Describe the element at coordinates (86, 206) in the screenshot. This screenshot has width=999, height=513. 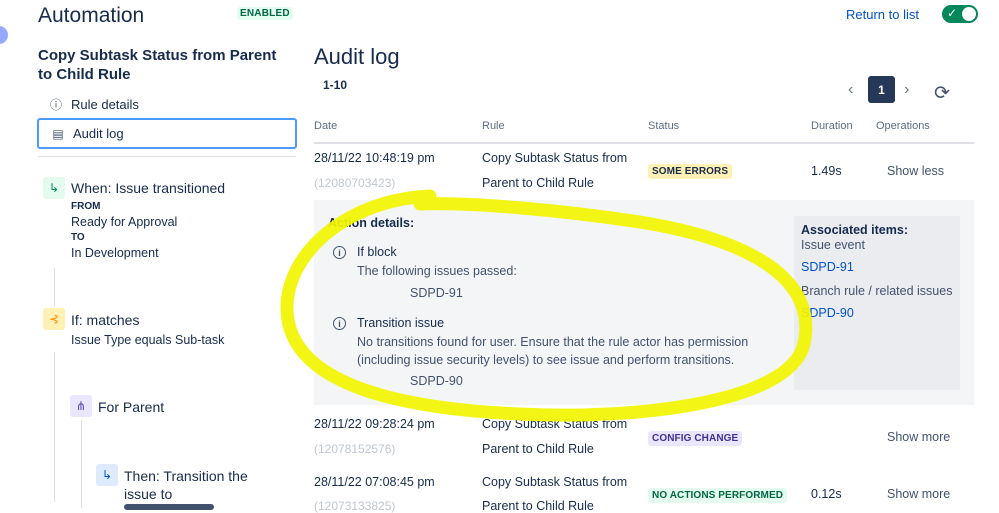
I see `from-label: FROM` at that location.